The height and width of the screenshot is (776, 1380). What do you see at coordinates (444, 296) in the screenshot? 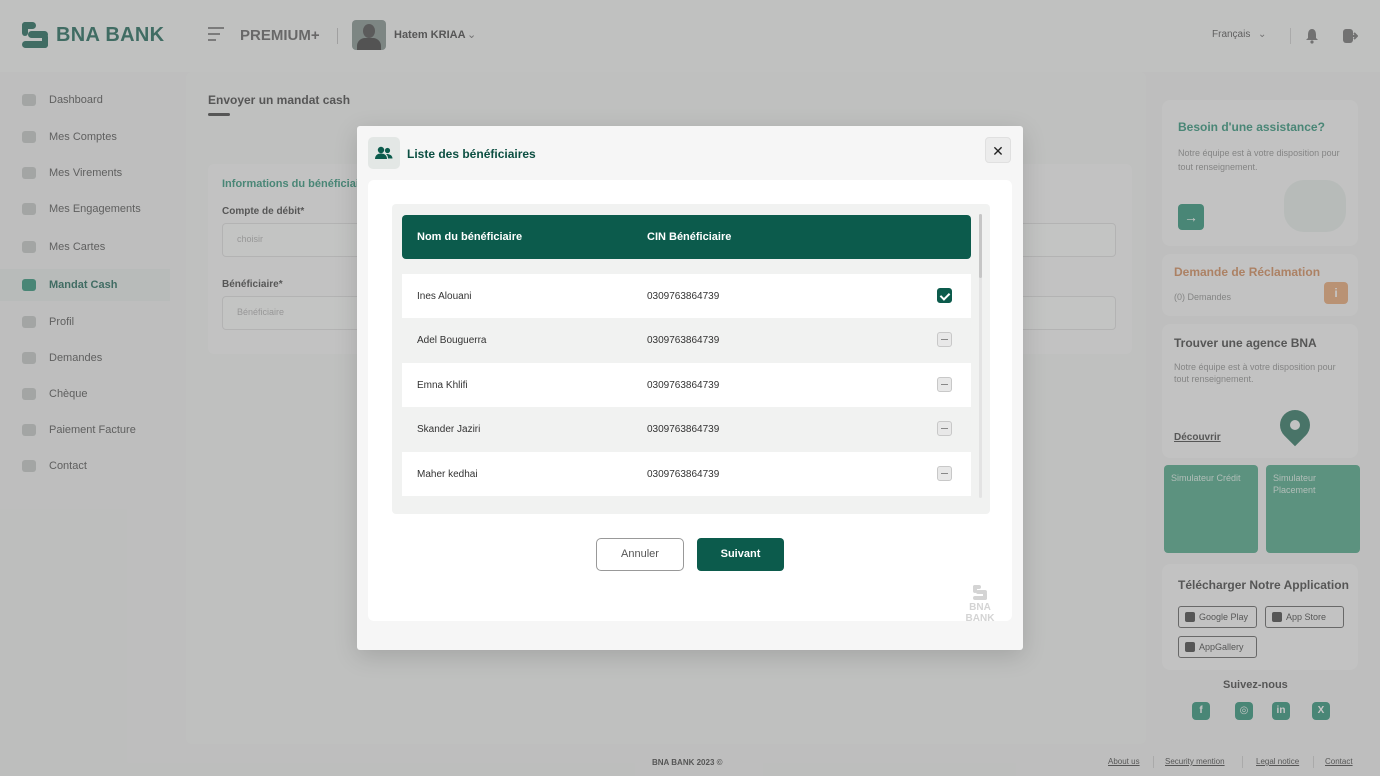
I see `beneficiary-name: Ines Alouani` at bounding box center [444, 296].